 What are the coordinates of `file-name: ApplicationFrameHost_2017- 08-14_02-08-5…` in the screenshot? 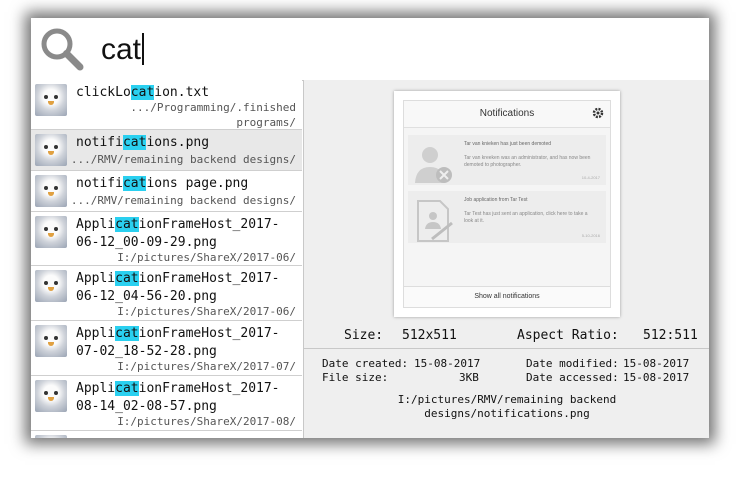 It's located at (178, 397).